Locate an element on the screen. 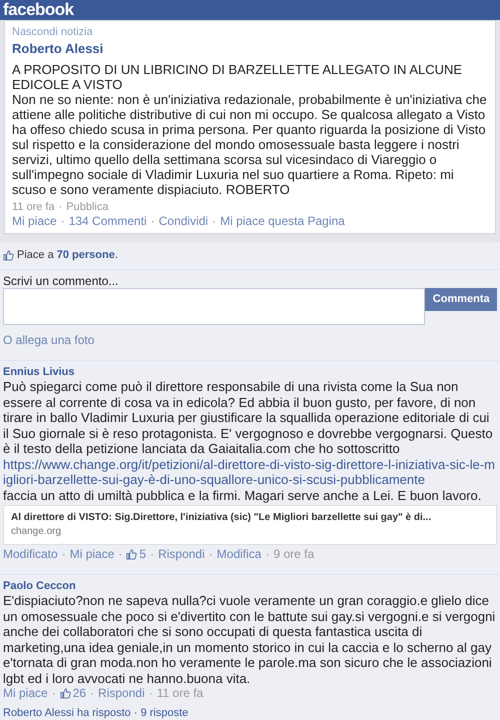 The height and width of the screenshot is (720, 500). logo: facebook is located at coordinates (38, 10).